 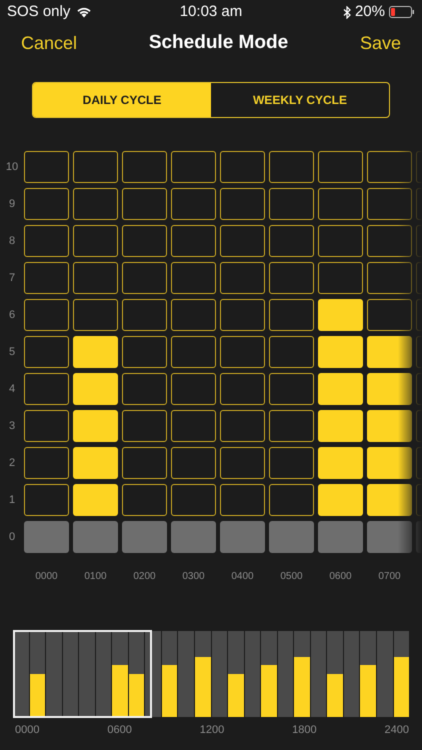 What do you see at coordinates (49, 43) in the screenshot?
I see `cancel-button: Cancel` at bounding box center [49, 43].